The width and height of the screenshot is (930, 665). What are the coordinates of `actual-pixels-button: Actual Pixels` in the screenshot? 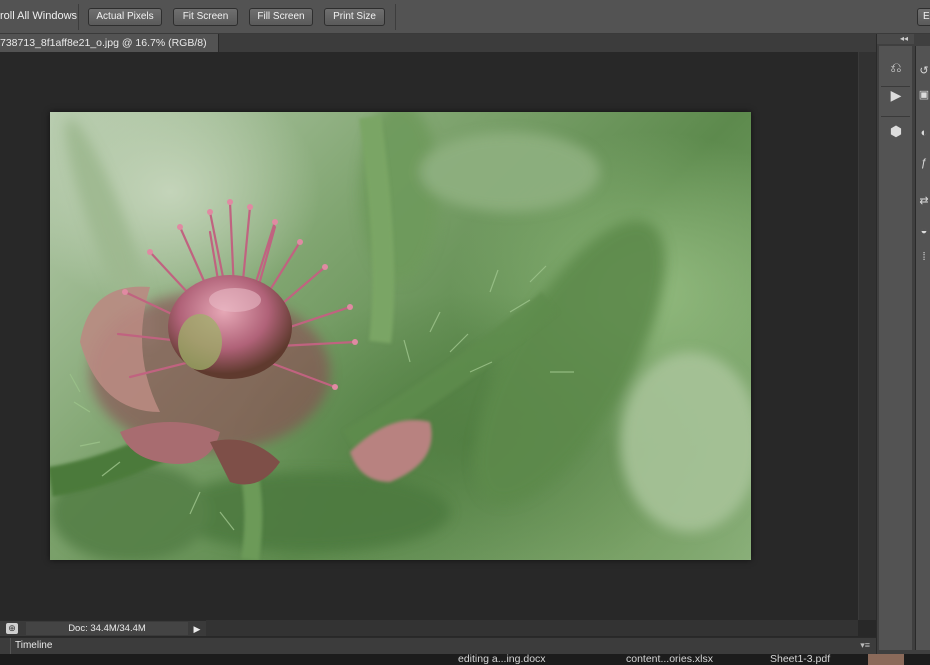 It's located at (125, 17).